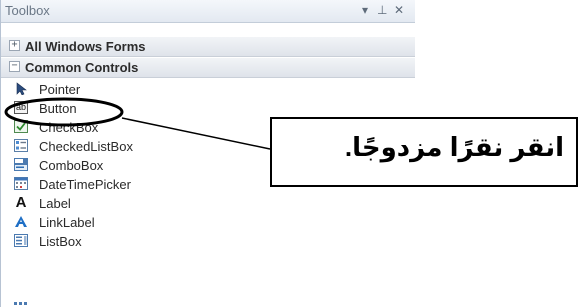  Describe the element at coordinates (196, 133) in the screenshot. I see `callout-pointer-line` at that location.